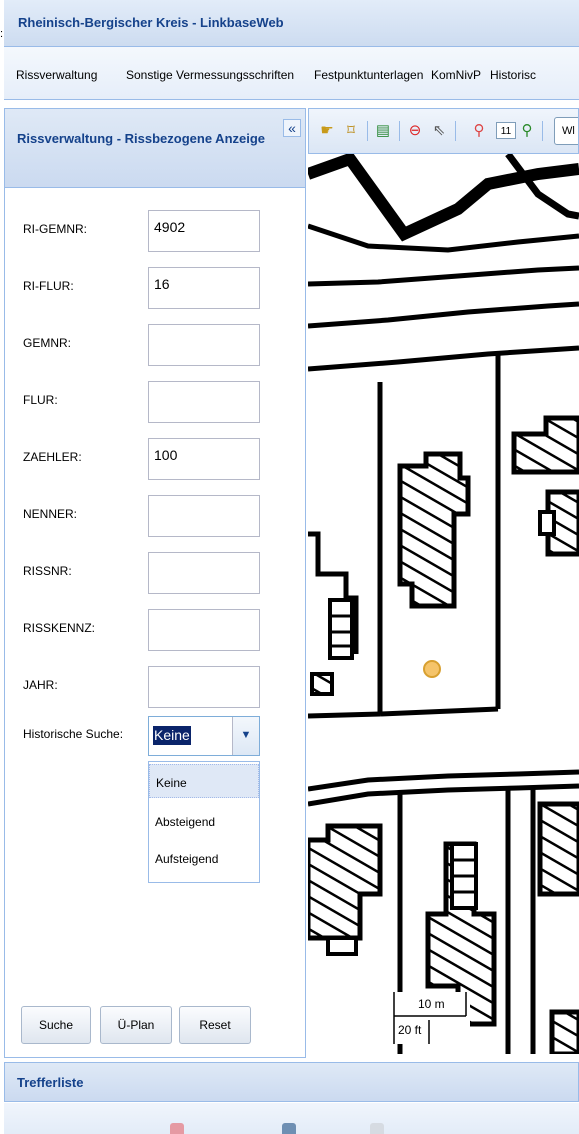 The image size is (579, 1134). I want to click on label-ri-gemnr: RI-GEMNR:, so click(55, 229).